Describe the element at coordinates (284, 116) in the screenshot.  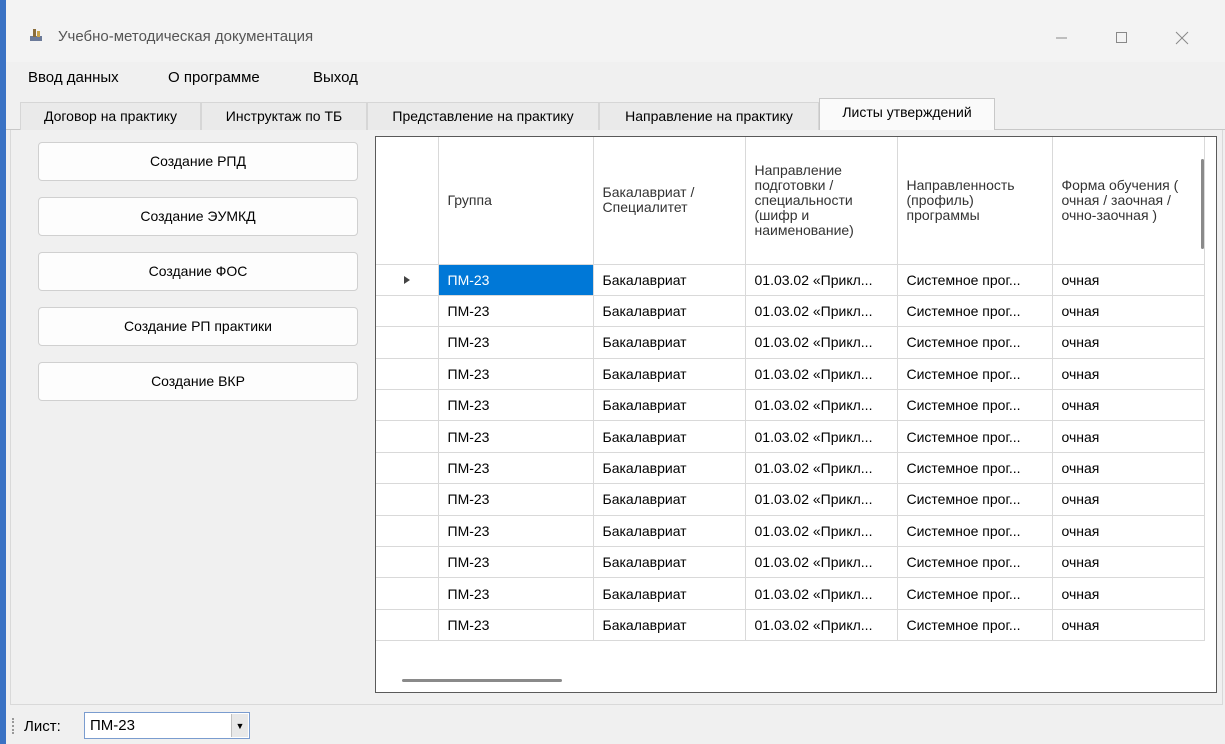
I see `tab-safety-briefing: Инструктаж по ТБ` at that location.